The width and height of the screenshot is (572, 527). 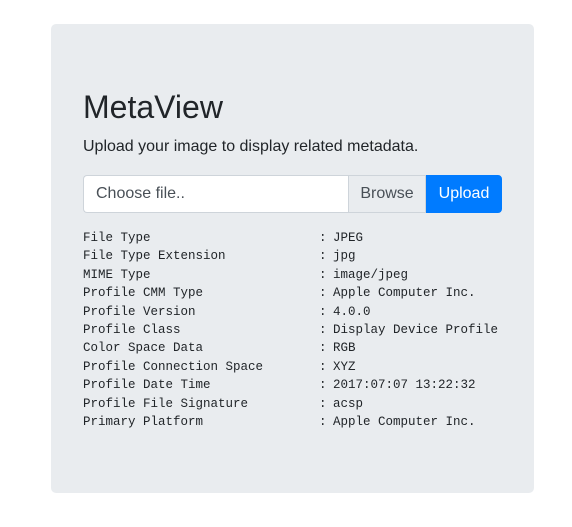 What do you see at coordinates (139, 311) in the screenshot?
I see `metadata-key: Profile Version` at bounding box center [139, 311].